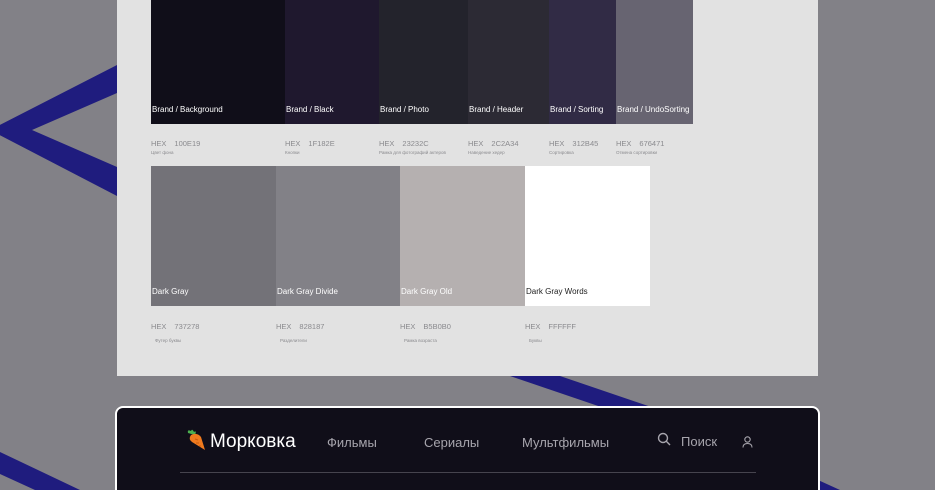 Image resolution: width=935 pixels, height=490 pixels. What do you see at coordinates (653, 109) in the screenshot?
I see `swatch-name: Brand / UndoSorting` at bounding box center [653, 109].